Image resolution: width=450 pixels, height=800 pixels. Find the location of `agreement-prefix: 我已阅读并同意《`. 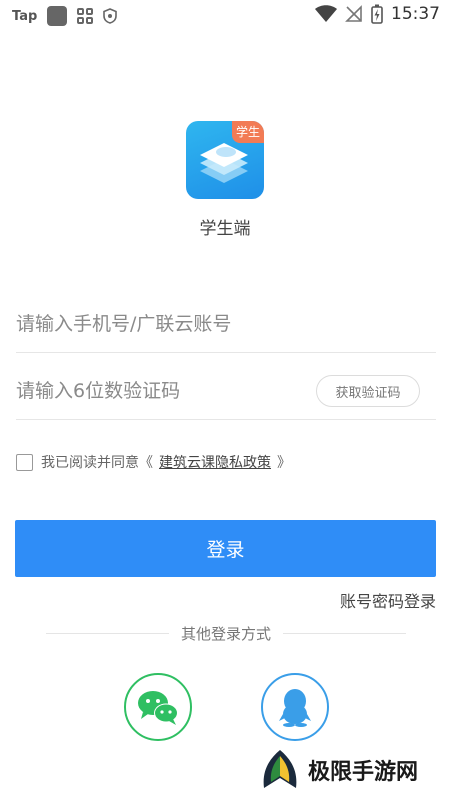

agreement-prefix: 我已阅读并同意《 is located at coordinates (97, 463).